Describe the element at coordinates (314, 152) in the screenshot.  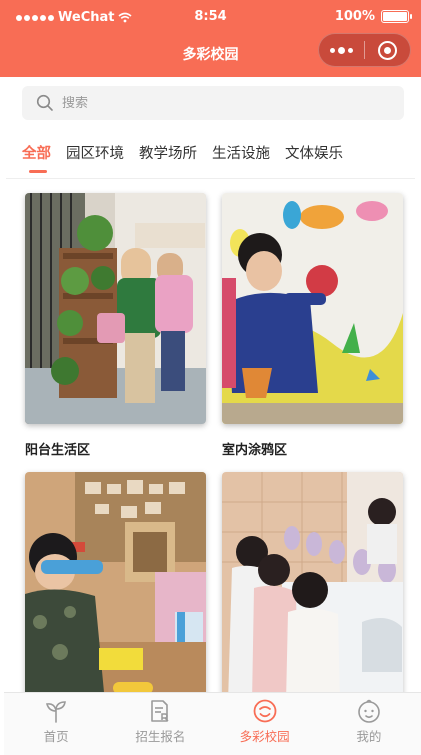
I see `tab-recreation: 文体娱乐` at that location.